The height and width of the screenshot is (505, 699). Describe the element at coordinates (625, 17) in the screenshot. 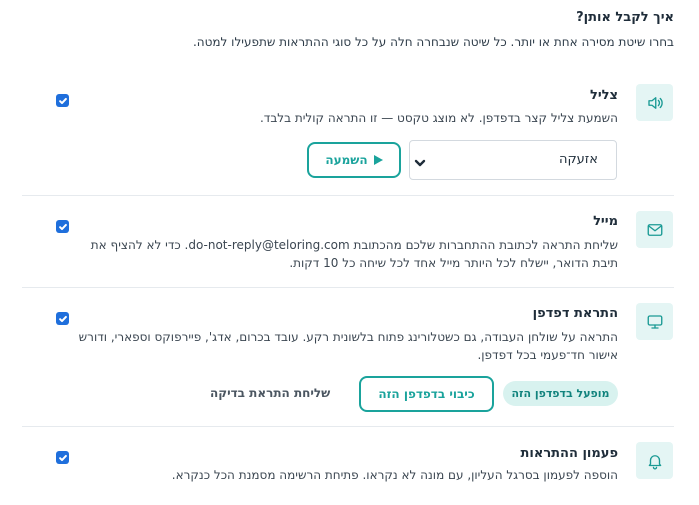

I see `section-title: איך לקבל אותן?` at that location.